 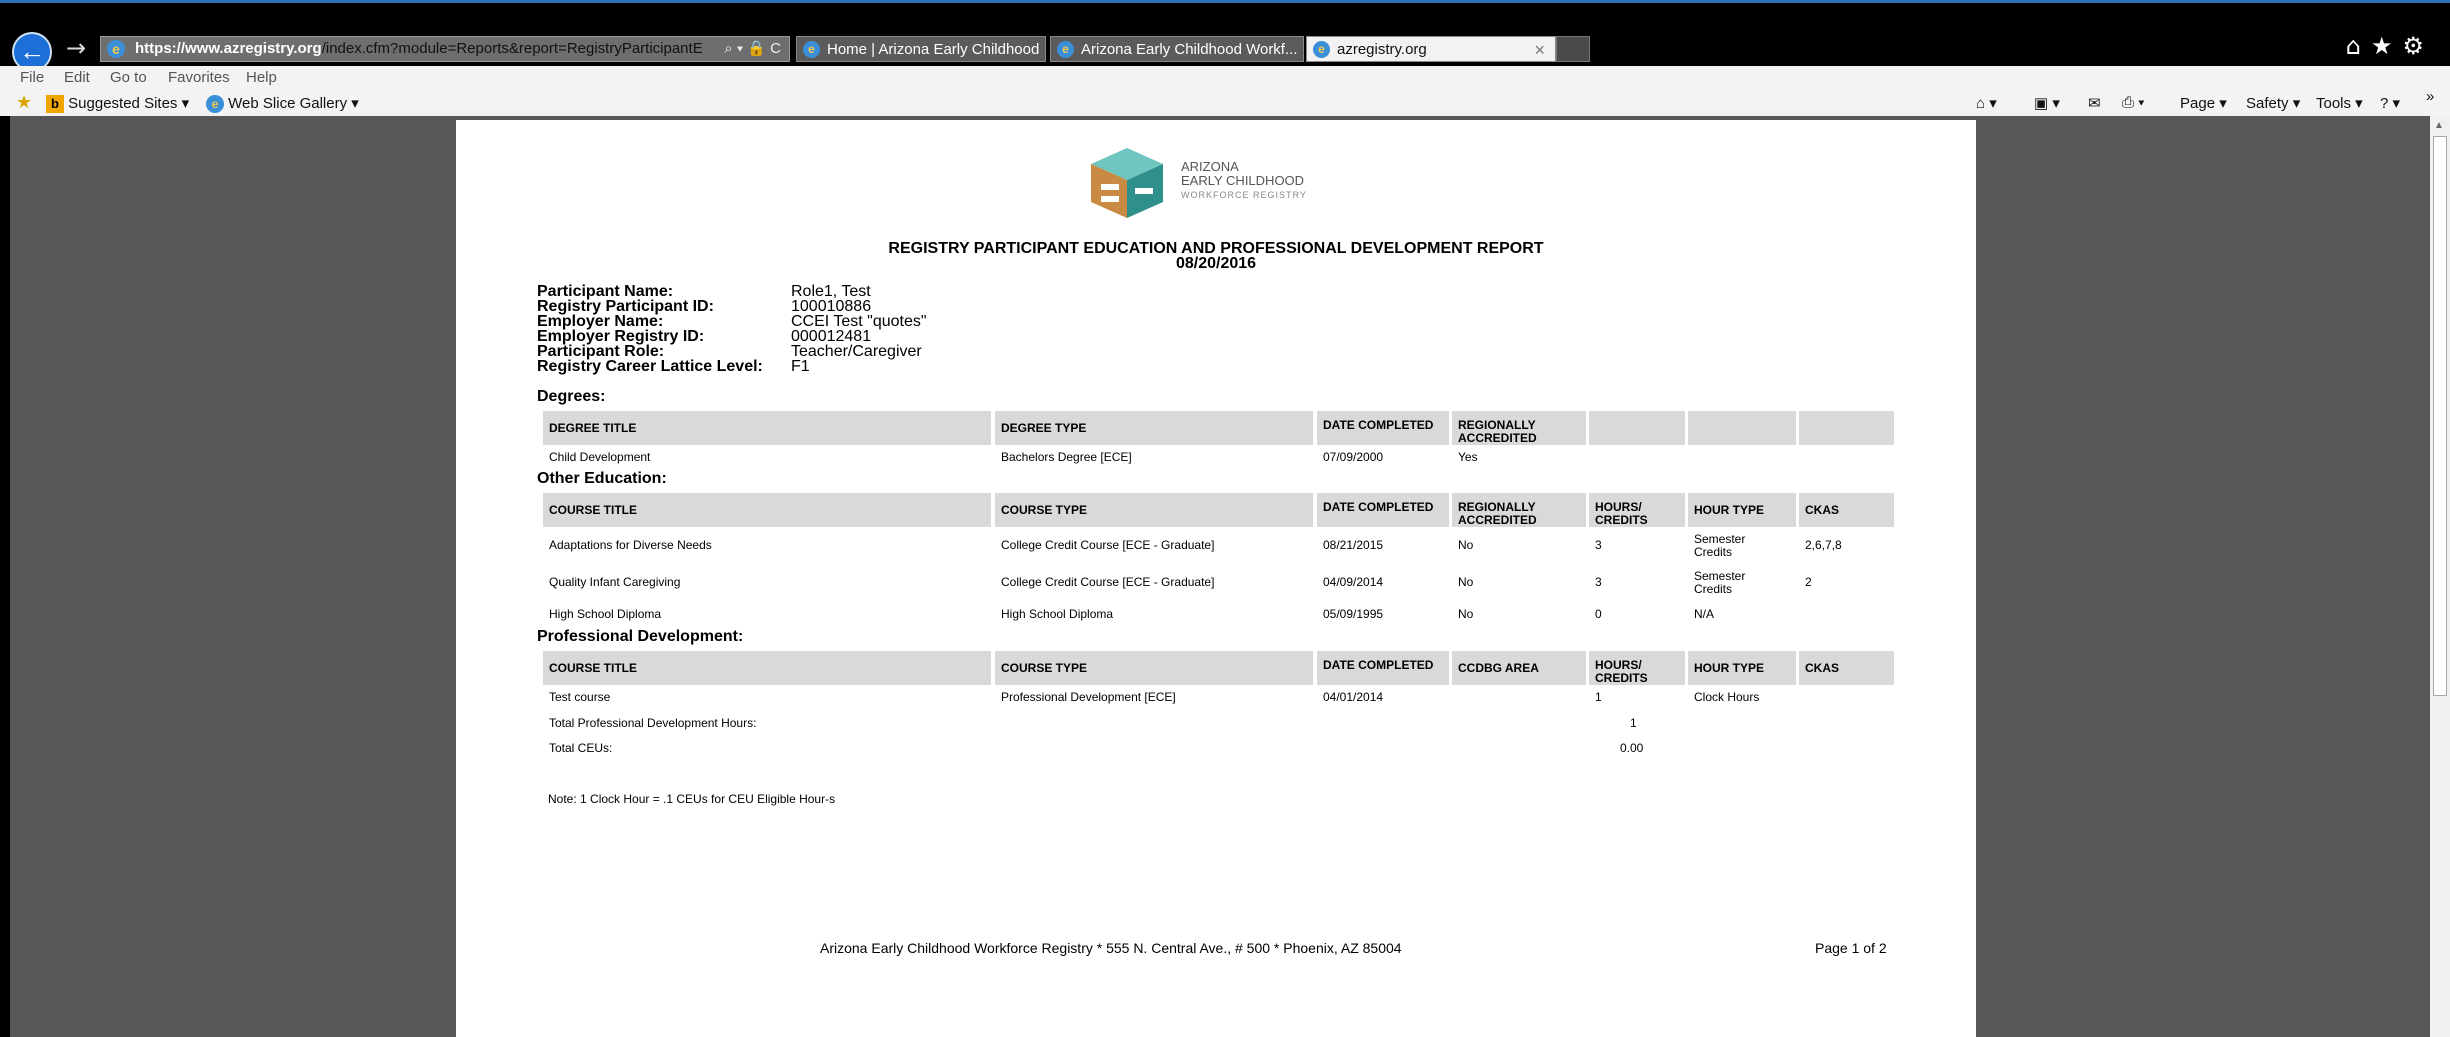 What do you see at coordinates (1210, 166) in the screenshot?
I see `logo-line-1: ARIZONA` at bounding box center [1210, 166].